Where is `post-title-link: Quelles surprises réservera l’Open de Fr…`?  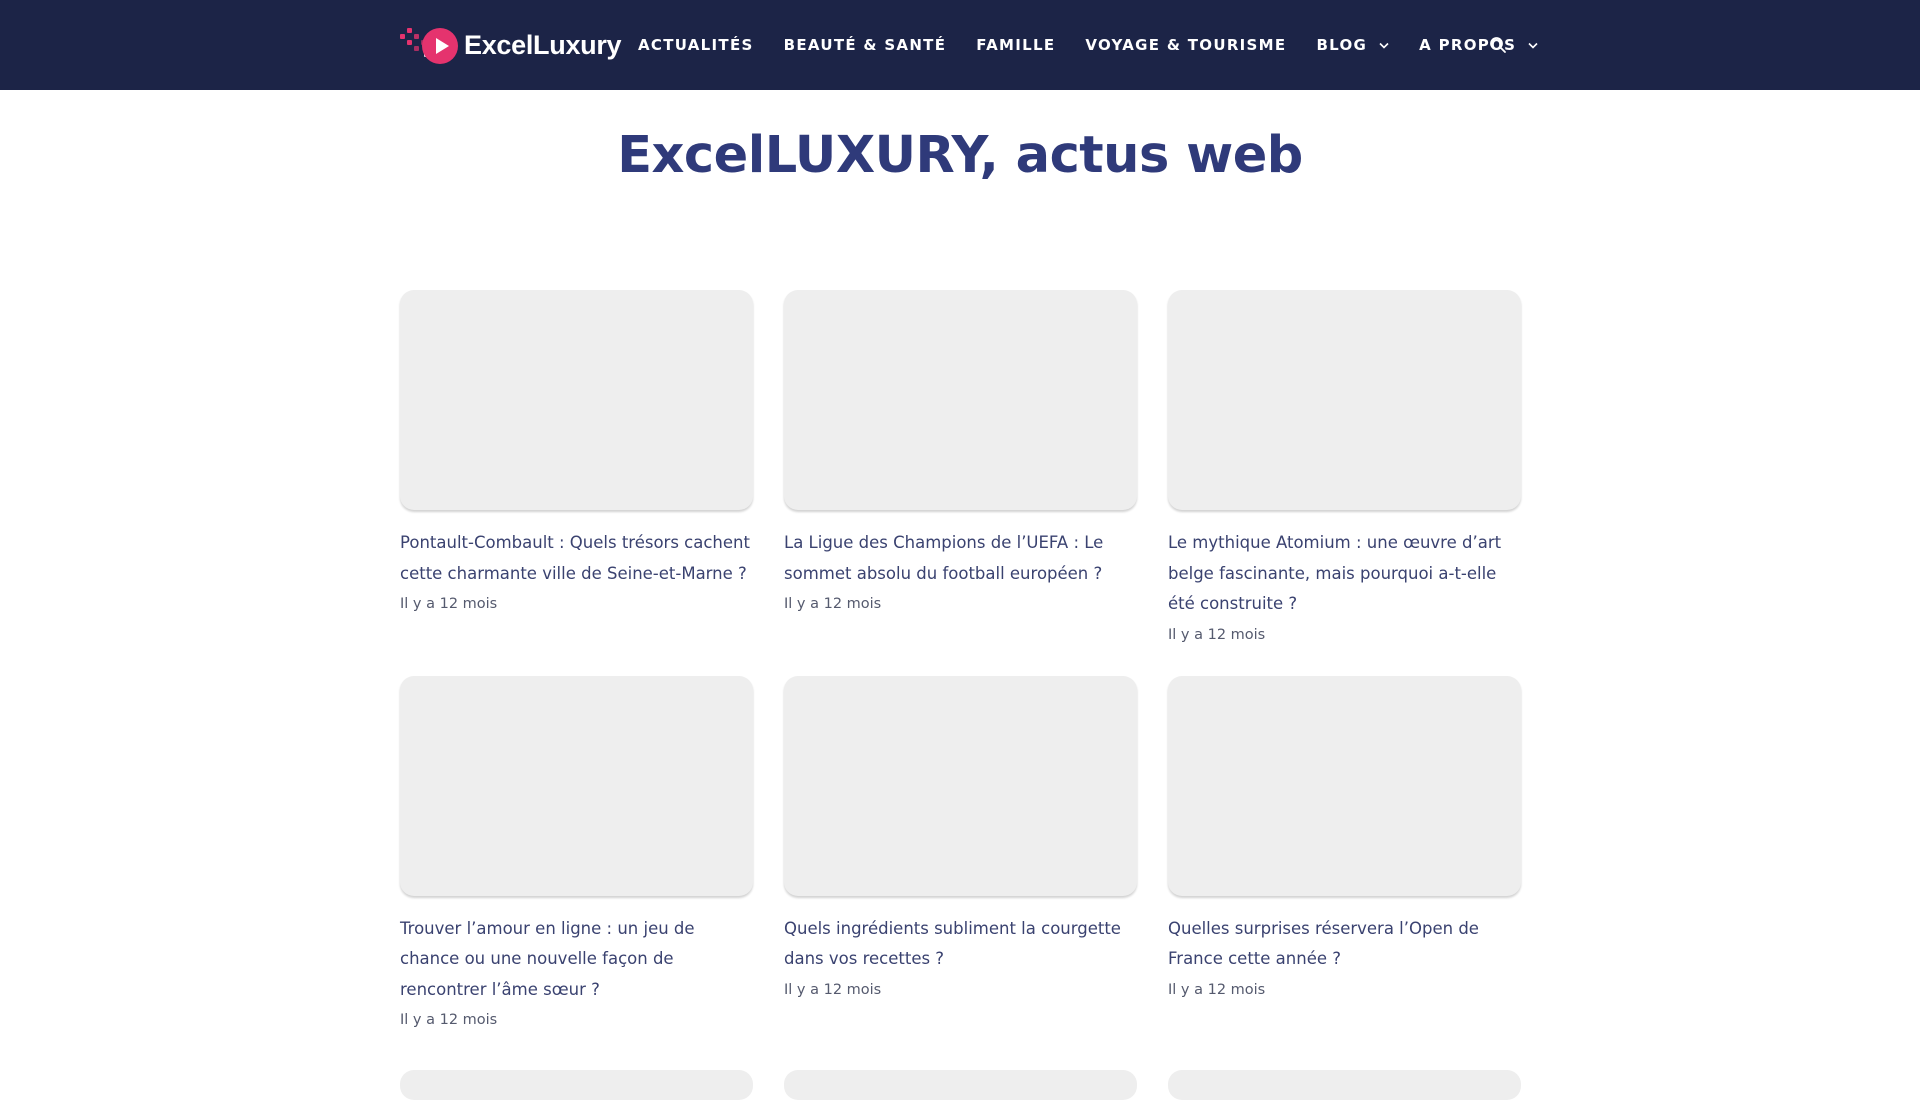
post-title-link: Quelles surprises réservera l’Open de Fr… is located at coordinates (1344, 944).